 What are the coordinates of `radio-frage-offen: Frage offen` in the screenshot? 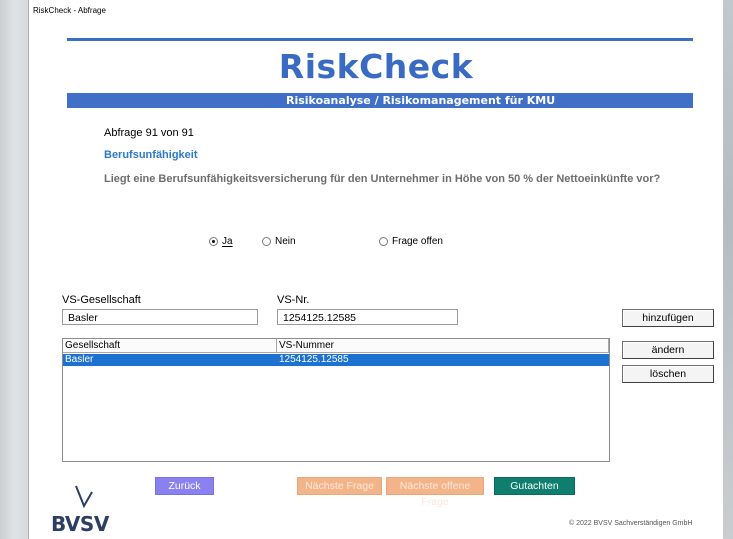 It's located at (411, 241).